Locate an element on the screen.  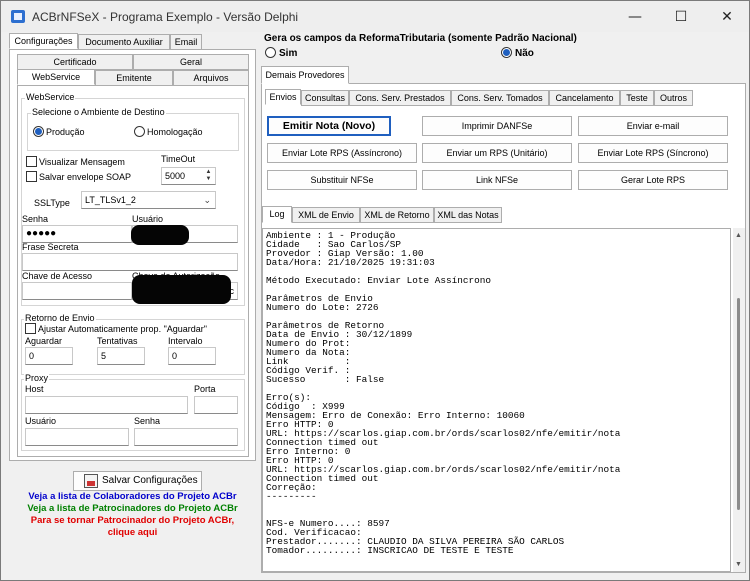
enviar-lote-sincrono-button: Enviar Lote RPS (Síncrono) is located at coordinates (653, 153).